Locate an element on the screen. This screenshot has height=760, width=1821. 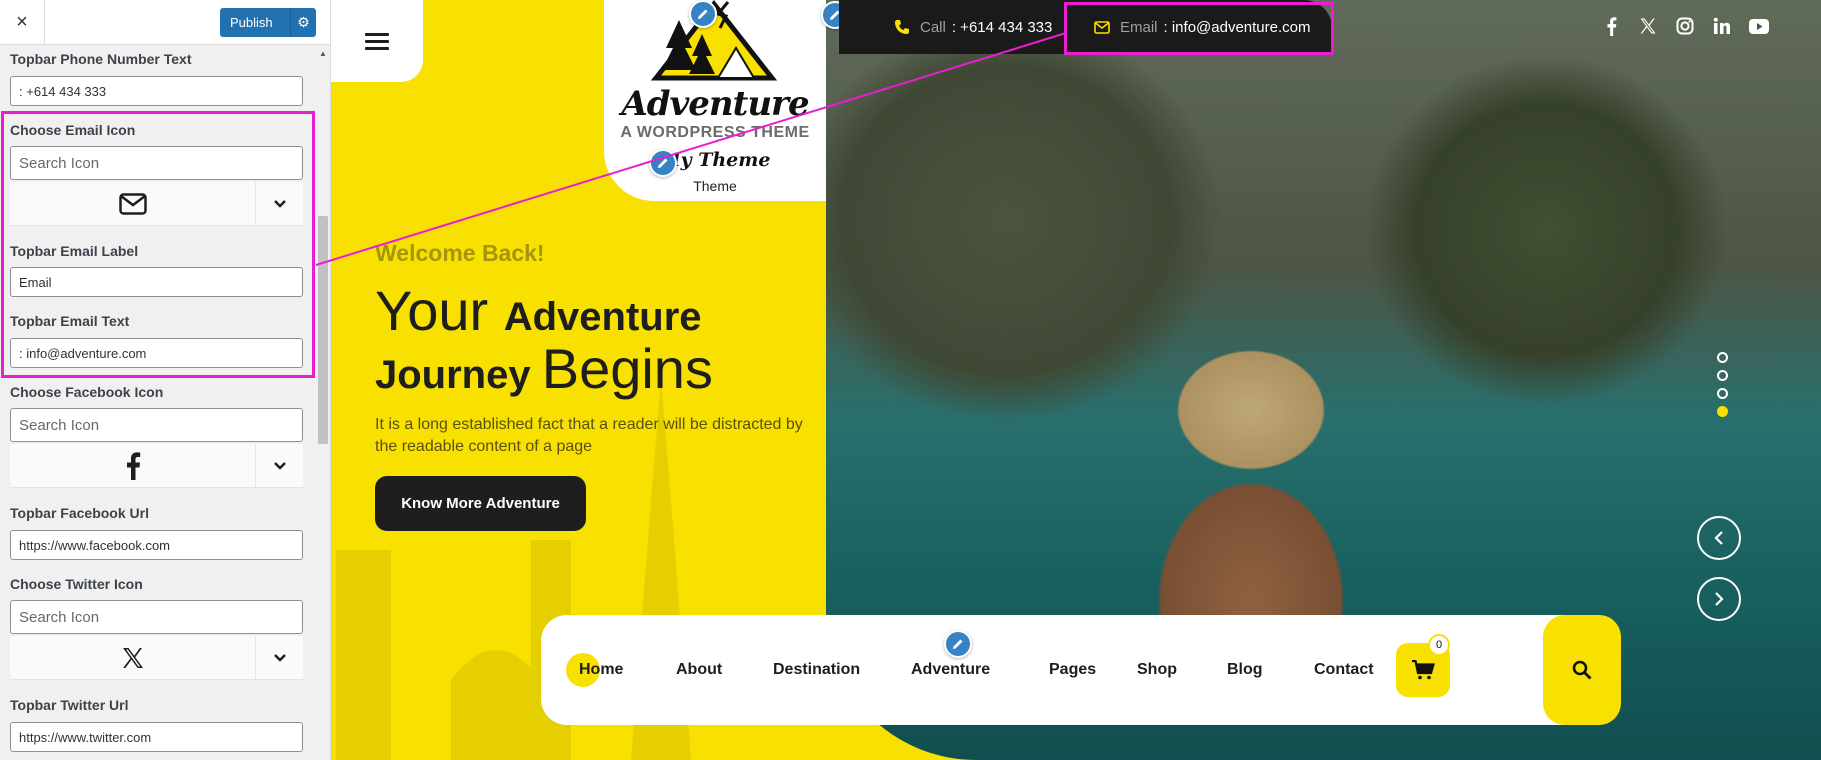
scroll-up-arrow-icon: ▲ is located at coordinates (323, 53).